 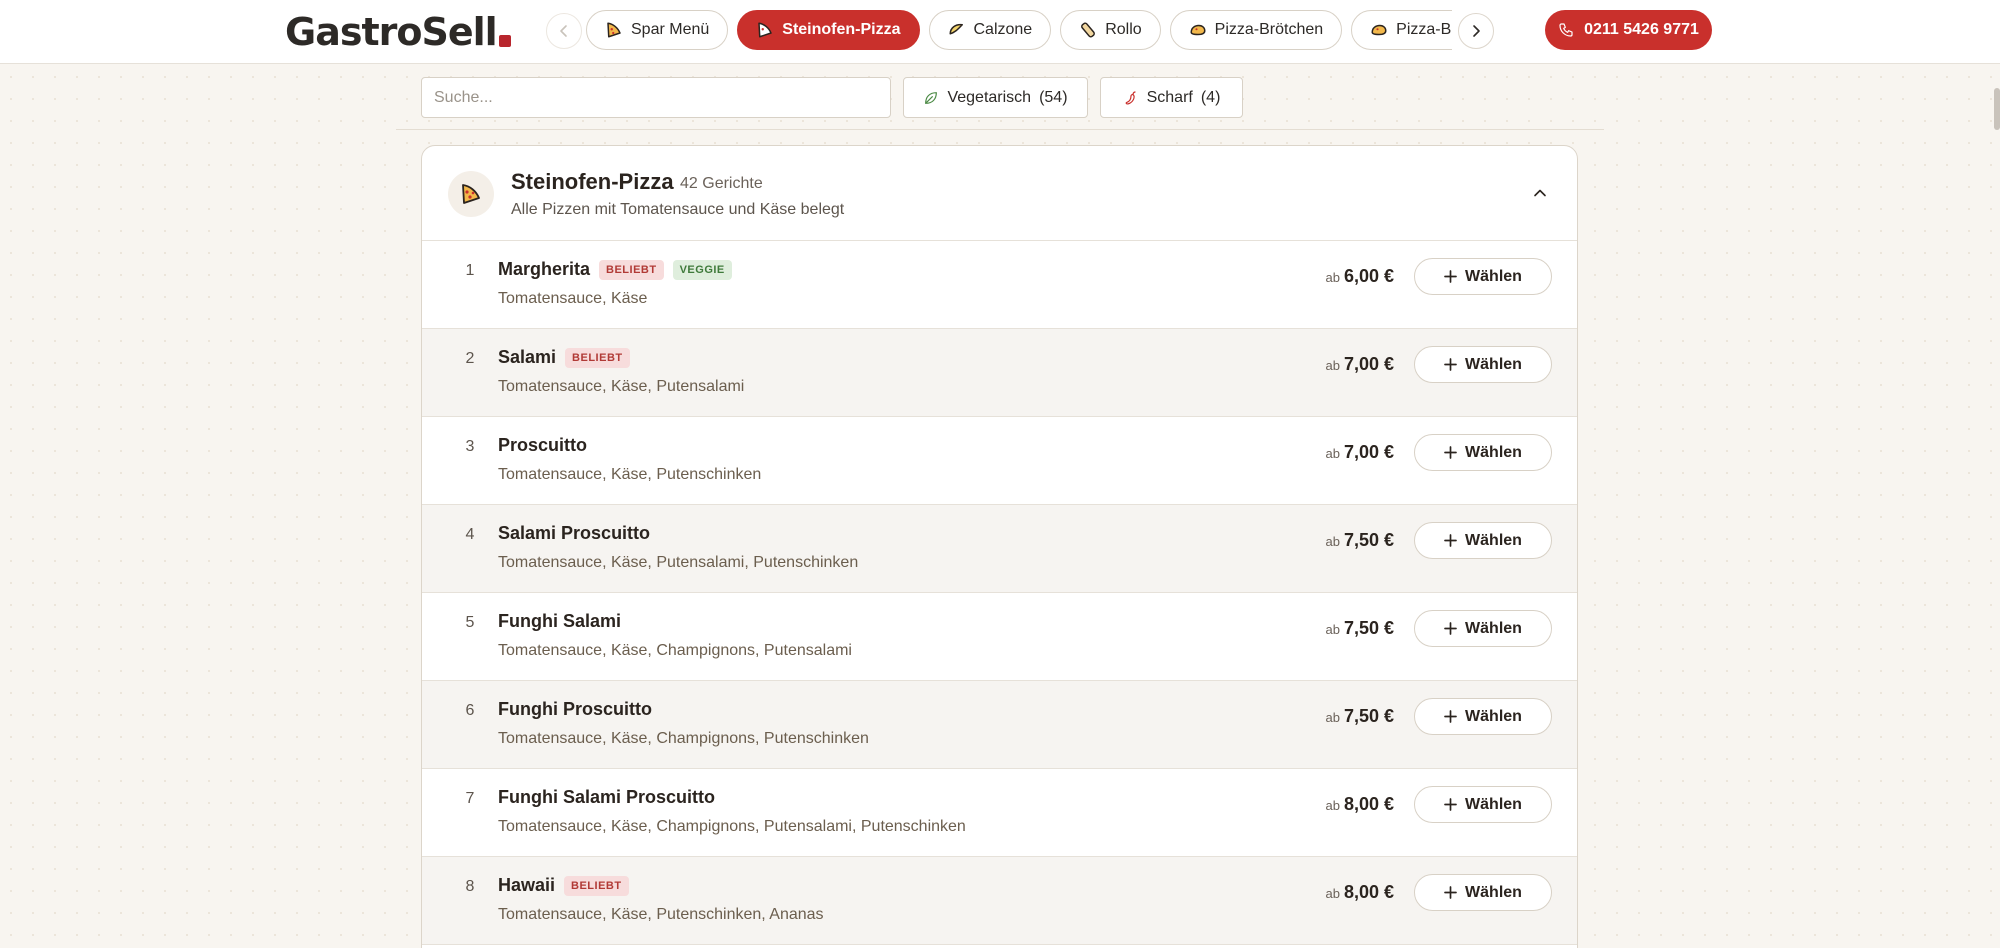 I want to click on item-name: Proscuitto, so click(x=543, y=445).